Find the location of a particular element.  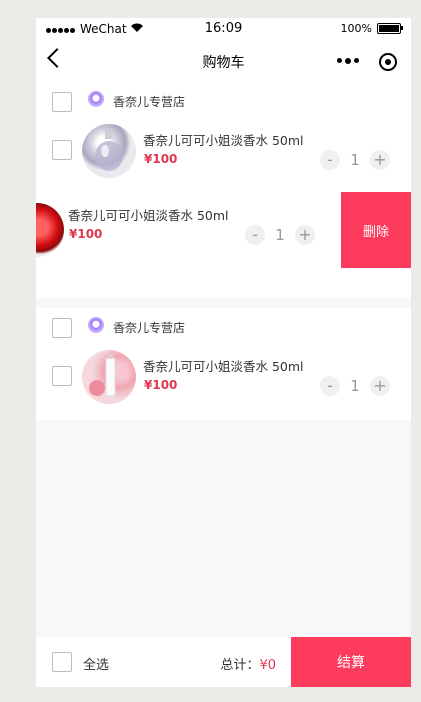

total-label: 总计： is located at coordinates (240, 665).